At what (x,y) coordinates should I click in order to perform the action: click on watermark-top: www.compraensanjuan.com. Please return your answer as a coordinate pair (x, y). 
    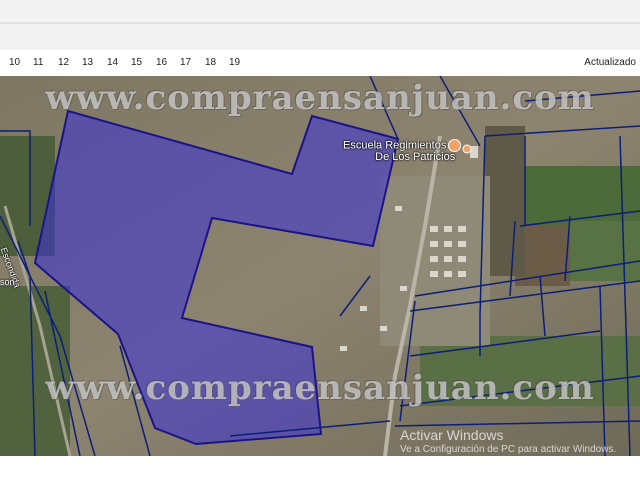
    Looking at the image, I should click on (320, 98).